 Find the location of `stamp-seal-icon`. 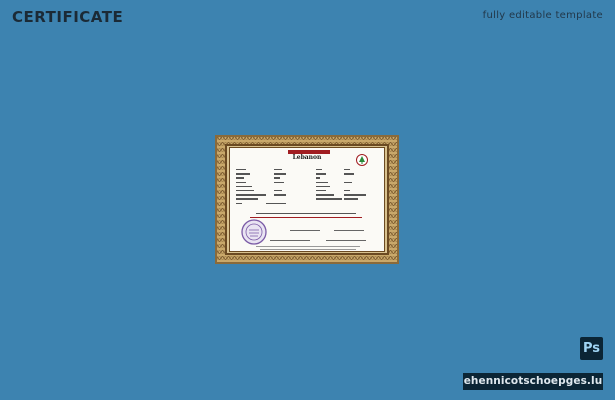

stamp-seal-icon is located at coordinates (254, 232).